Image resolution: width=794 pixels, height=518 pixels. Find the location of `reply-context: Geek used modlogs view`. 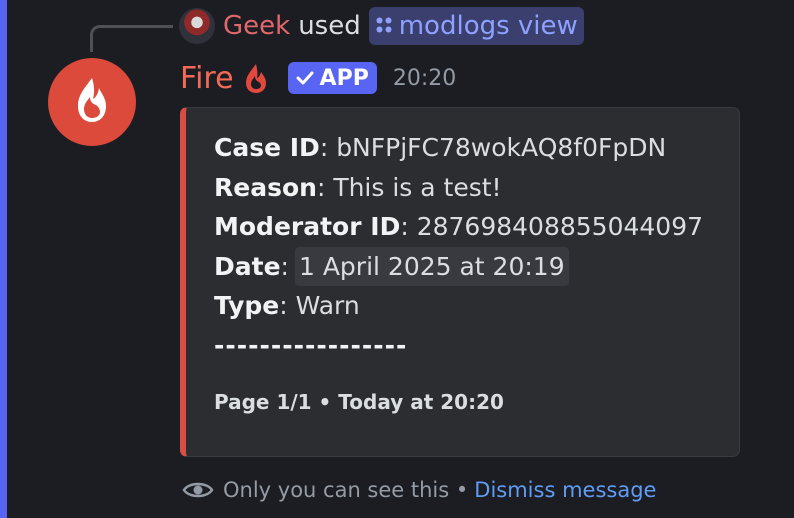

reply-context: Geek used modlogs view is located at coordinates (381, 26).